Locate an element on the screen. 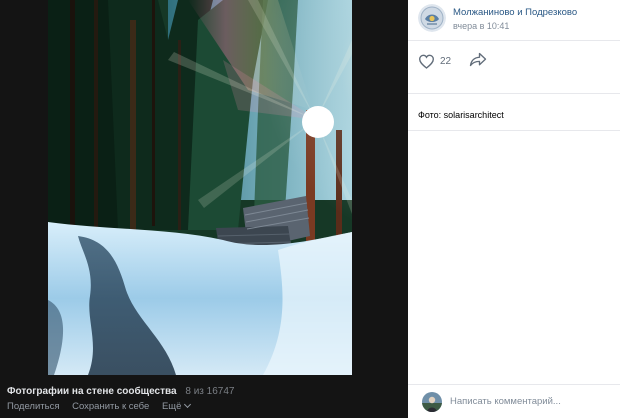 This screenshot has height=418, width=620. photo-actions: Поделиться Сохранить к себе Ещё is located at coordinates (99, 406).